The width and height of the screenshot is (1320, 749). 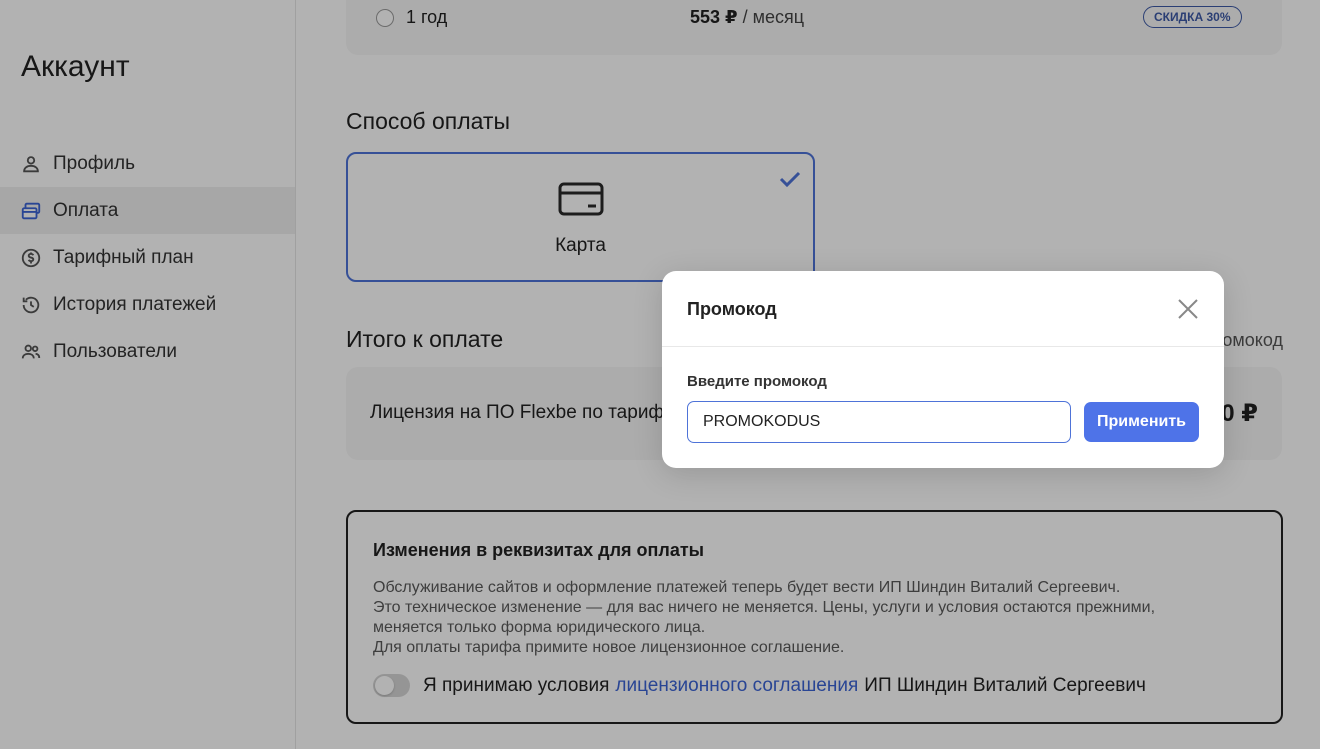 I want to click on promo-field-label: Введите промокод, so click(x=757, y=381).